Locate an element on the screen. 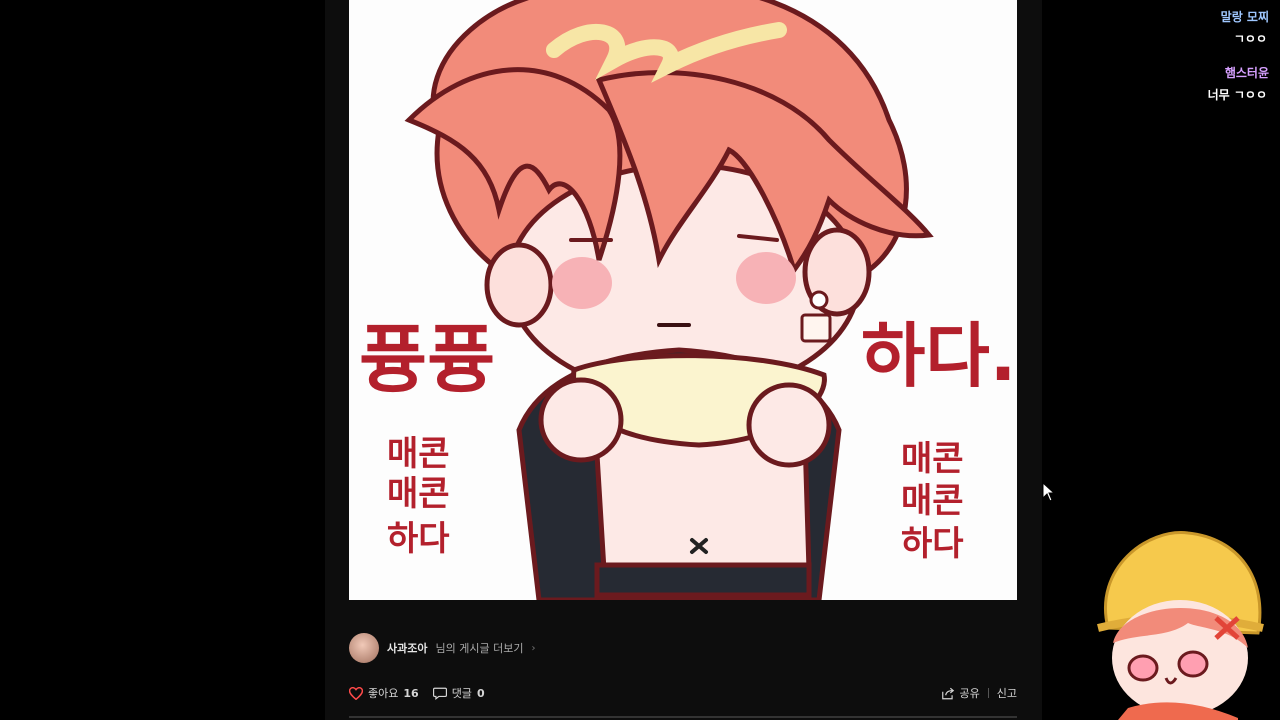  like-count: 16 is located at coordinates (411, 693).